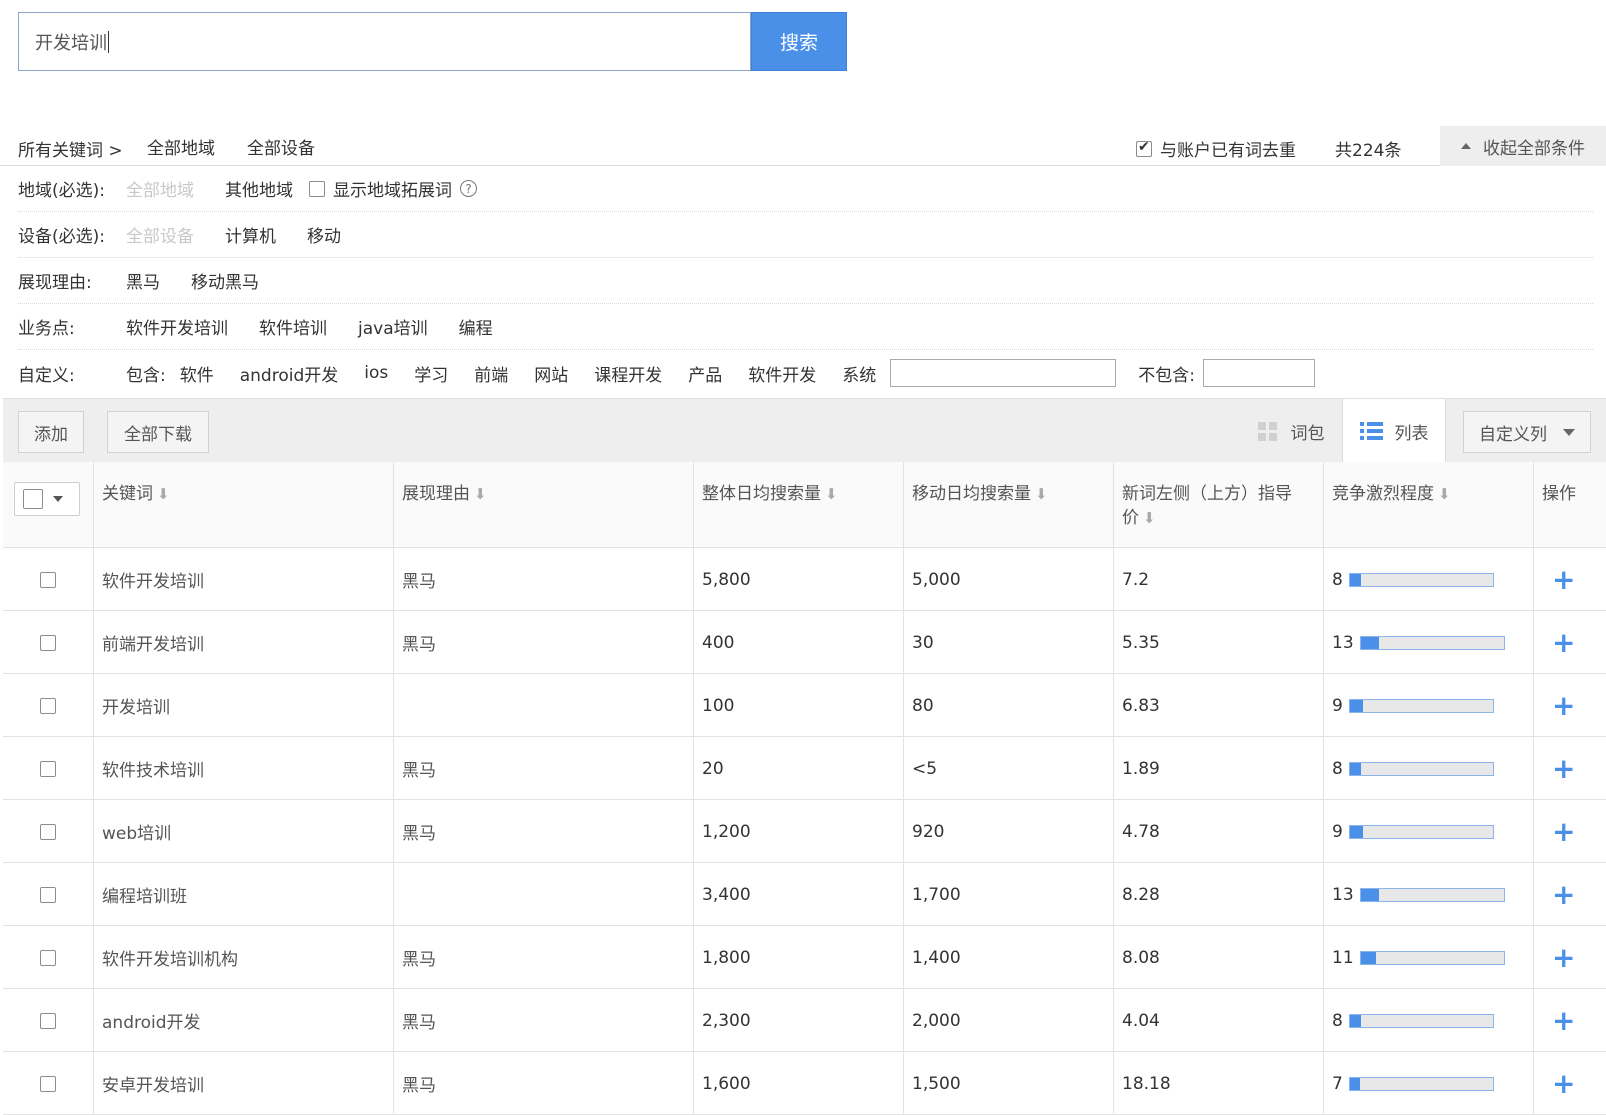  Describe the element at coordinates (243, 579) in the screenshot. I see `keyword-cell: 软件开发培训` at that location.